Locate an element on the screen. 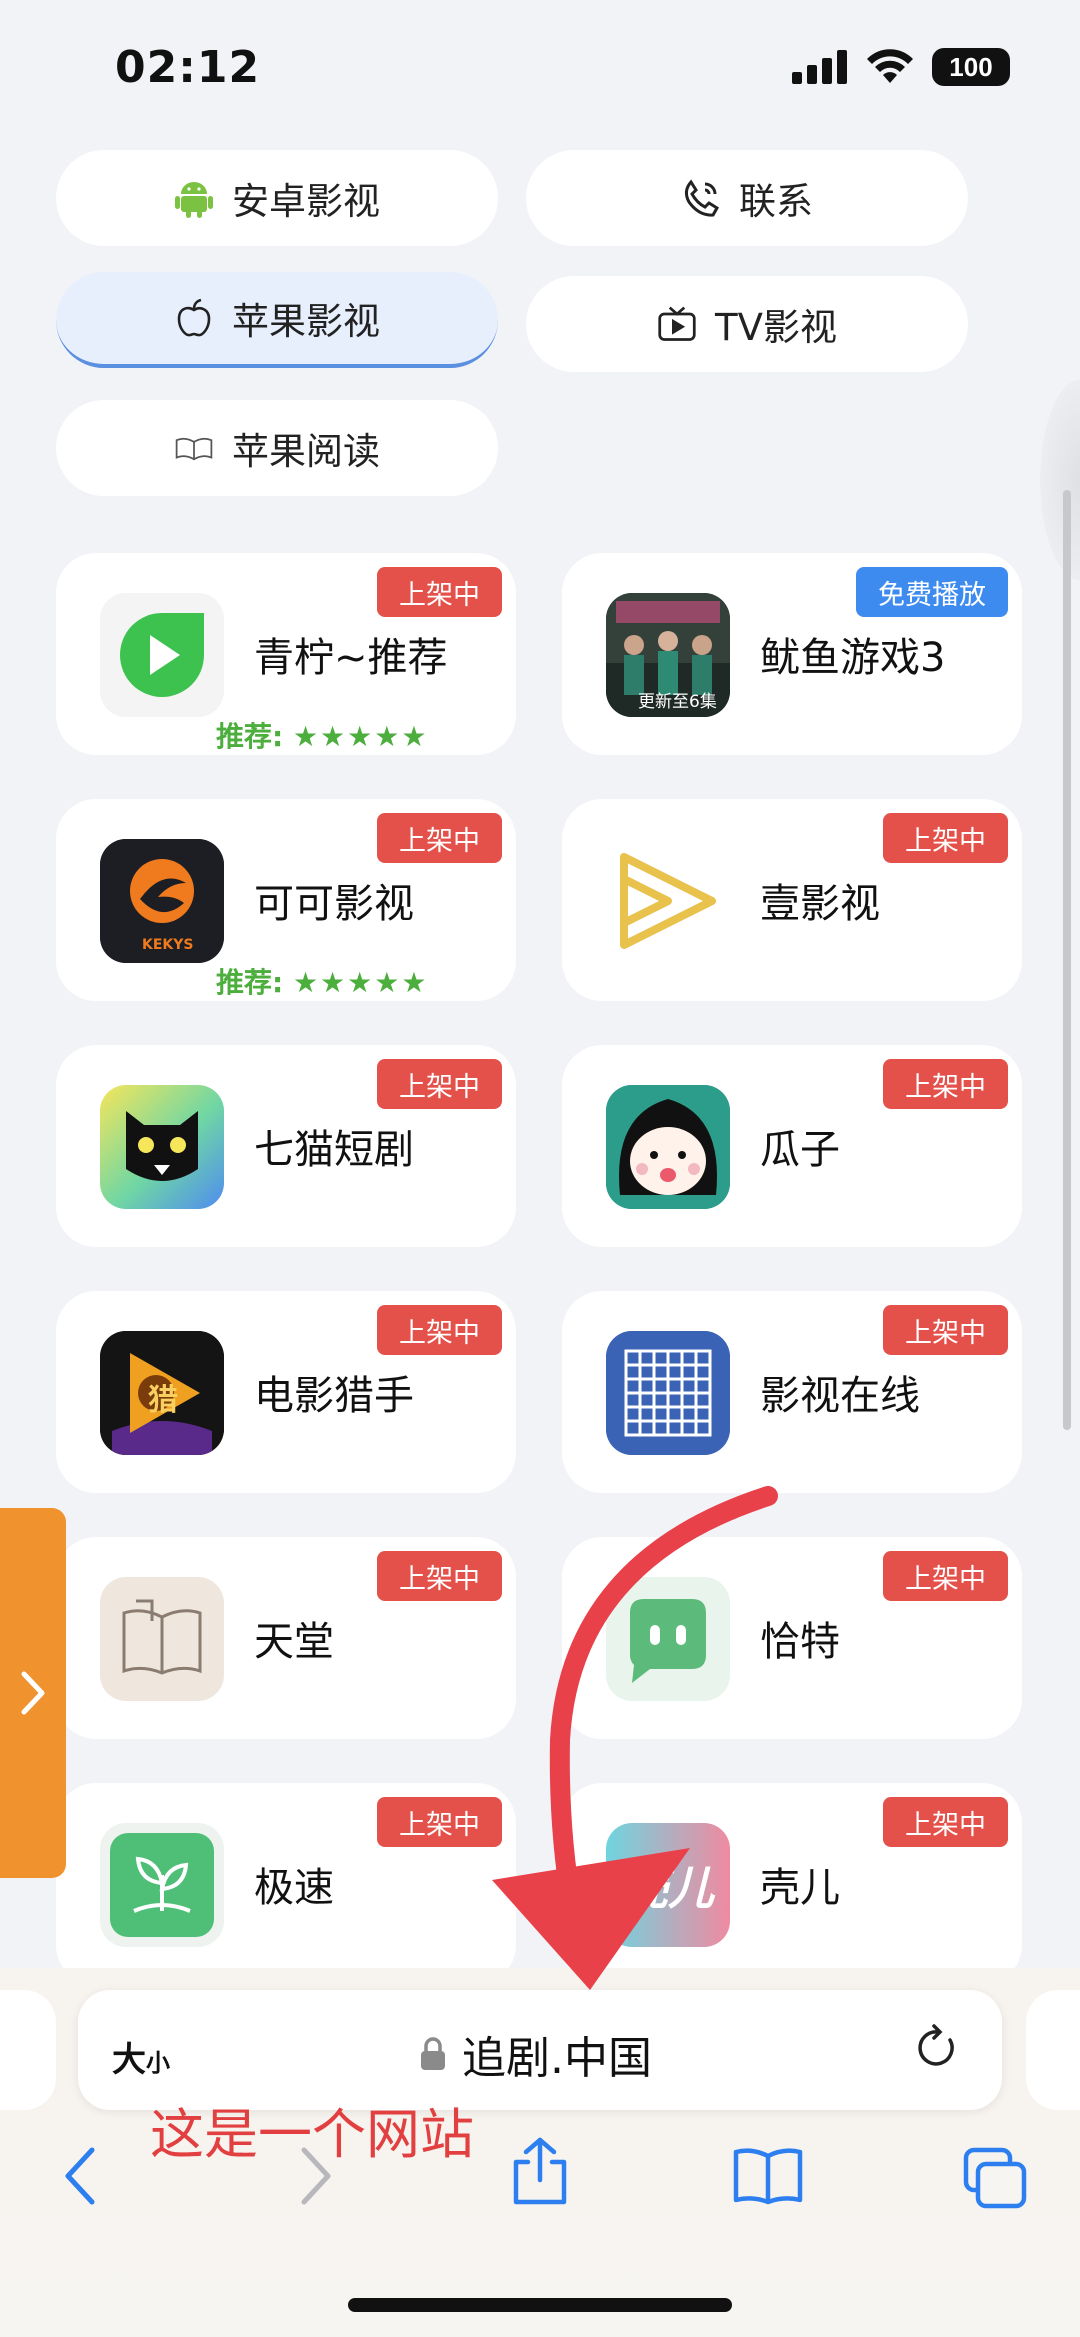 Image resolution: width=1080 pixels, height=2337 pixels. qingning-app-icon is located at coordinates (162, 655).